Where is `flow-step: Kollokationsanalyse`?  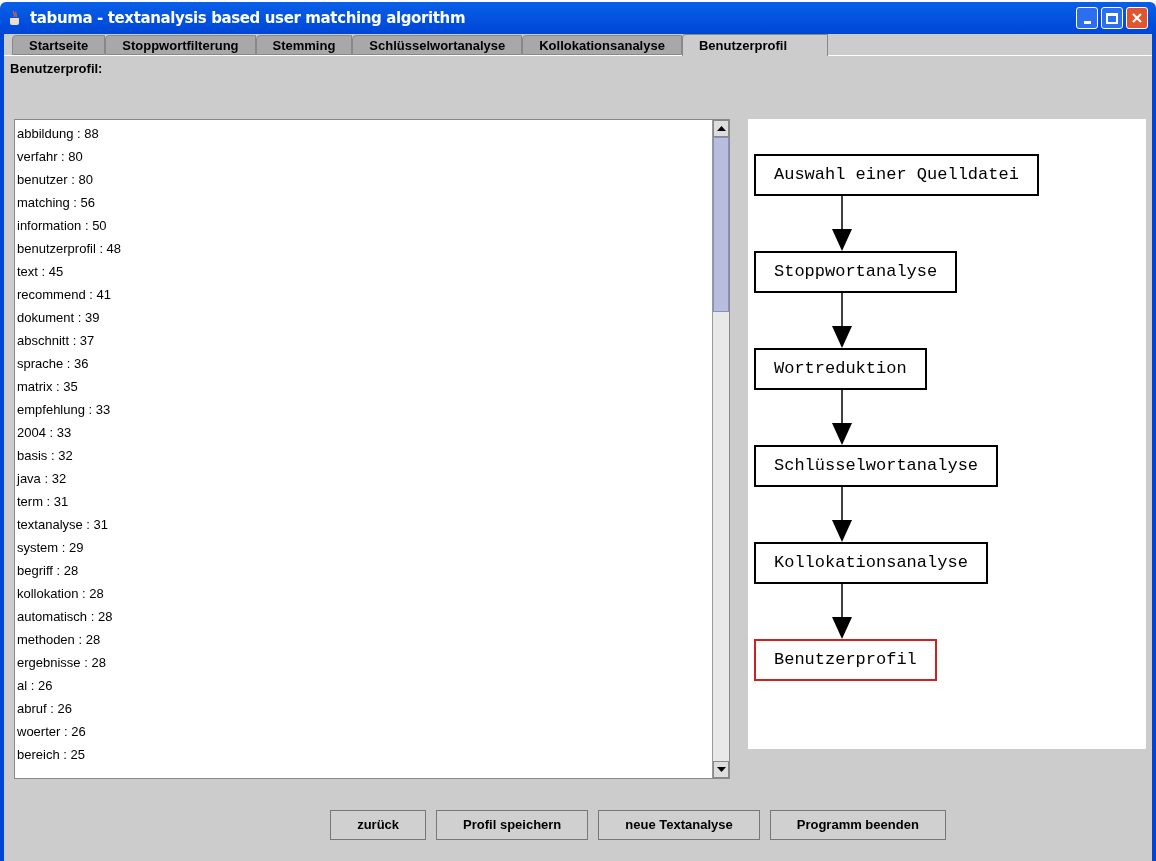
flow-step: Kollokationsanalyse is located at coordinates (871, 562).